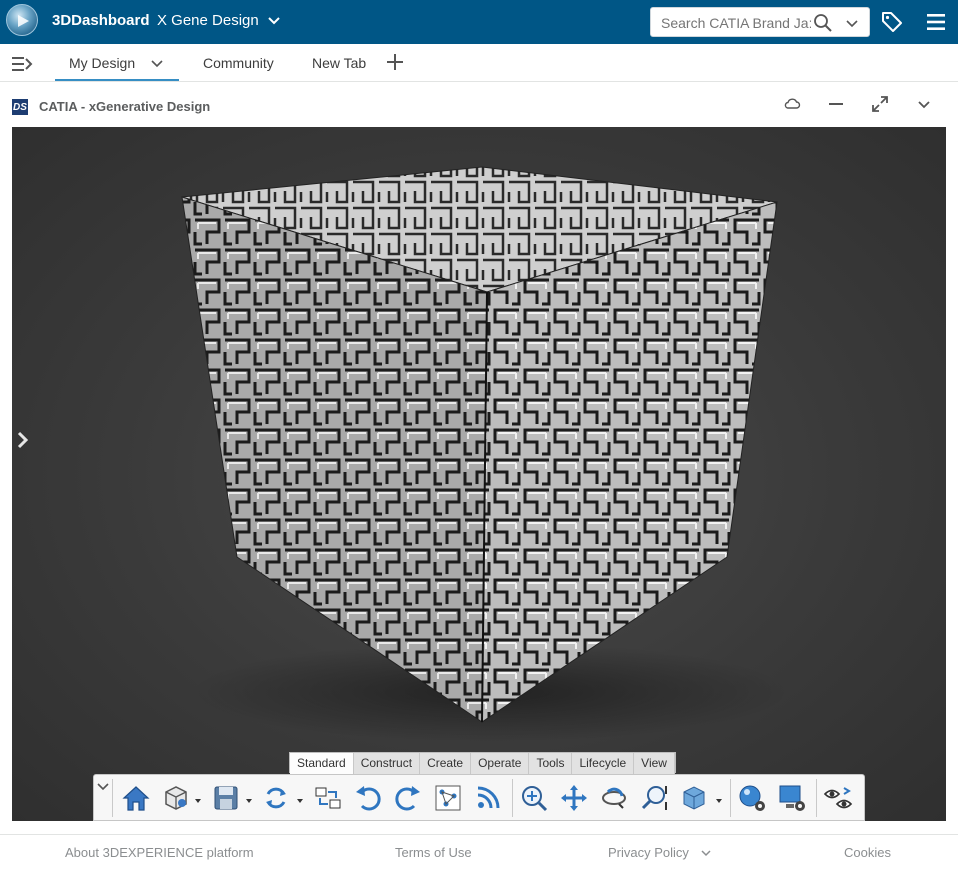 The height and width of the screenshot is (870, 958). I want to click on rotate-icon, so click(614, 798).